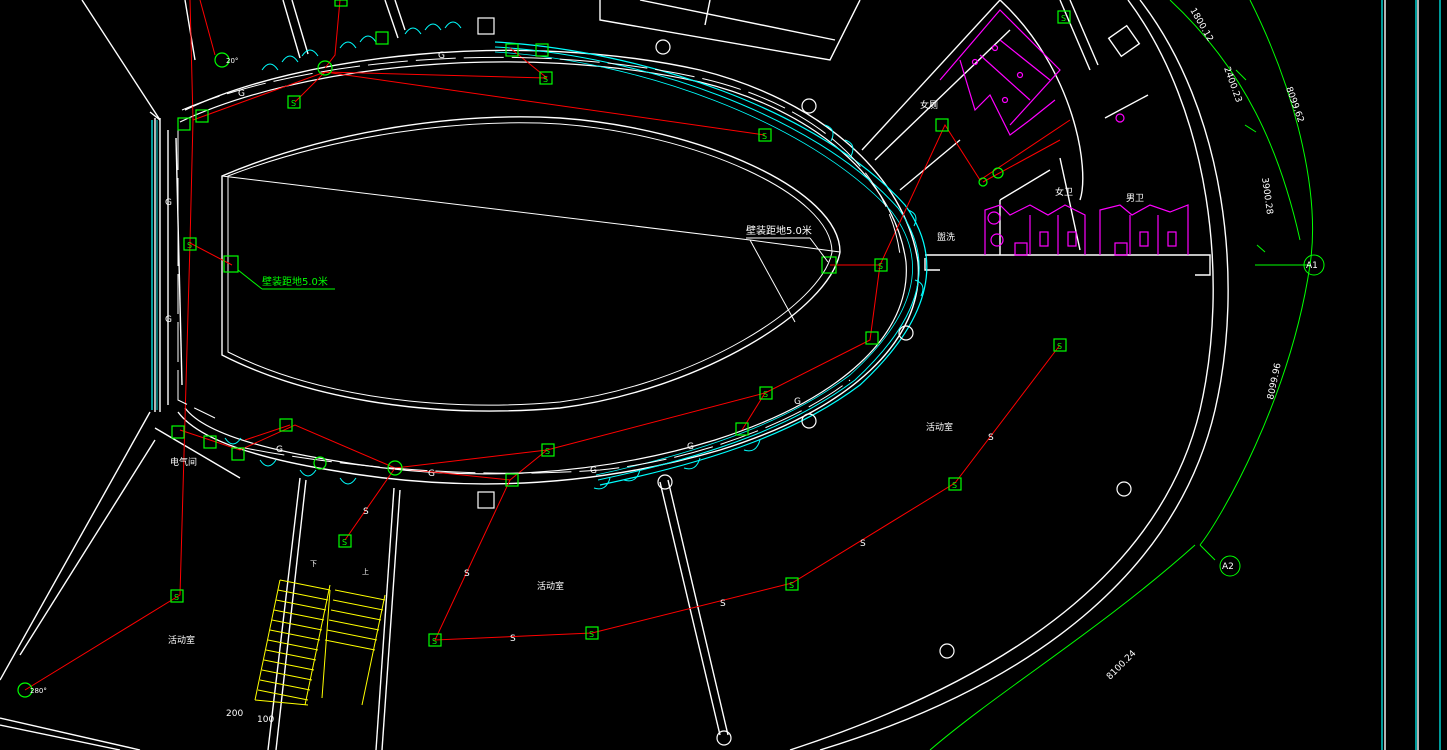  I want to click on dimension-label: 8099.62, so click(1294, 105).